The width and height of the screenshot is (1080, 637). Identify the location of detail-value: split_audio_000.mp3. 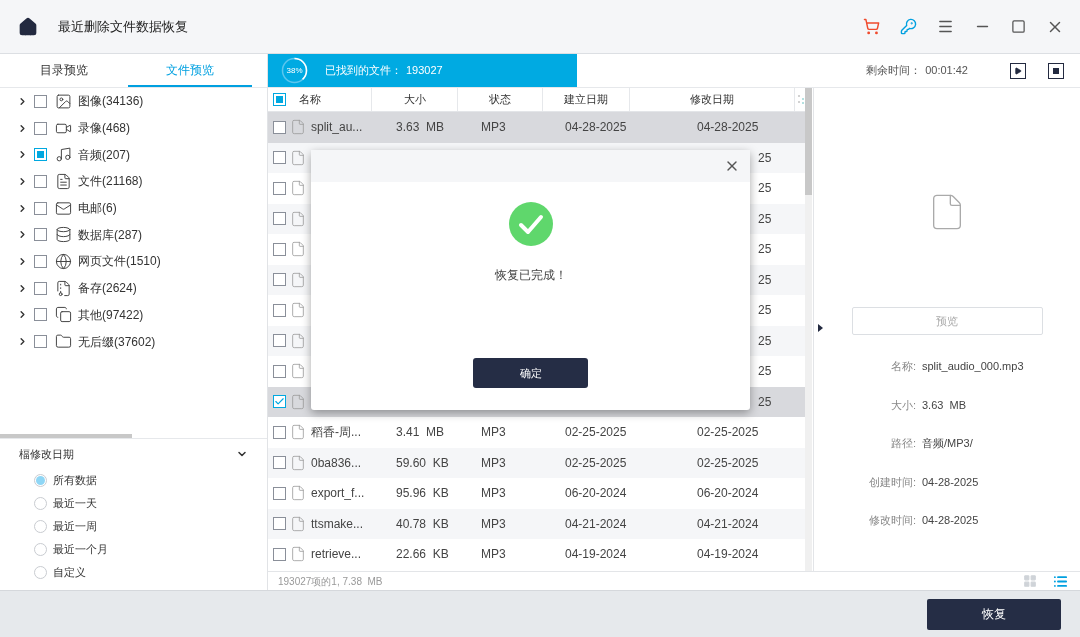
(973, 366).